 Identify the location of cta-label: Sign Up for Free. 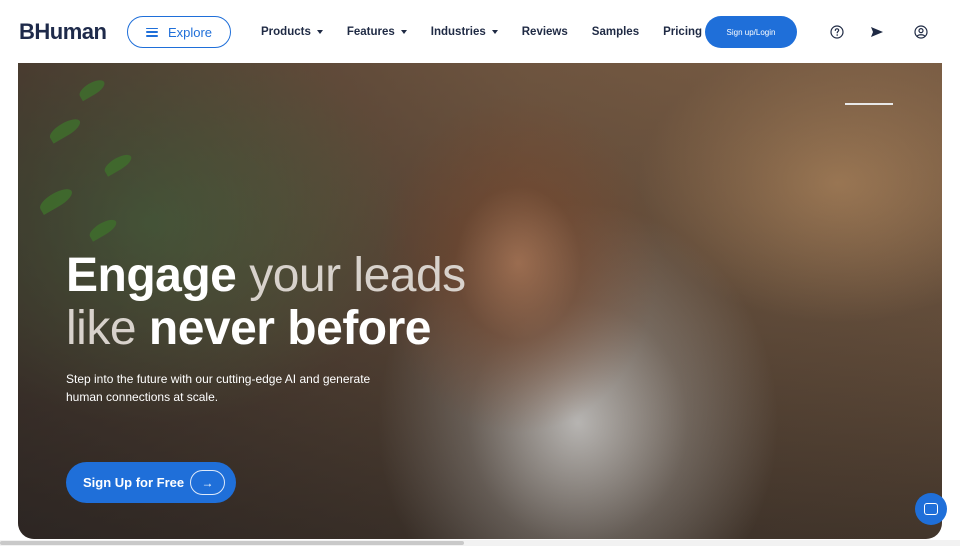
(134, 482).